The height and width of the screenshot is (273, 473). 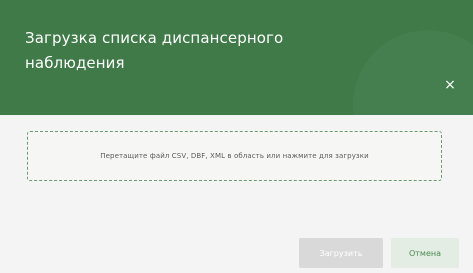 What do you see at coordinates (450, 85) in the screenshot?
I see `close-icon: ×` at bounding box center [450, 85].